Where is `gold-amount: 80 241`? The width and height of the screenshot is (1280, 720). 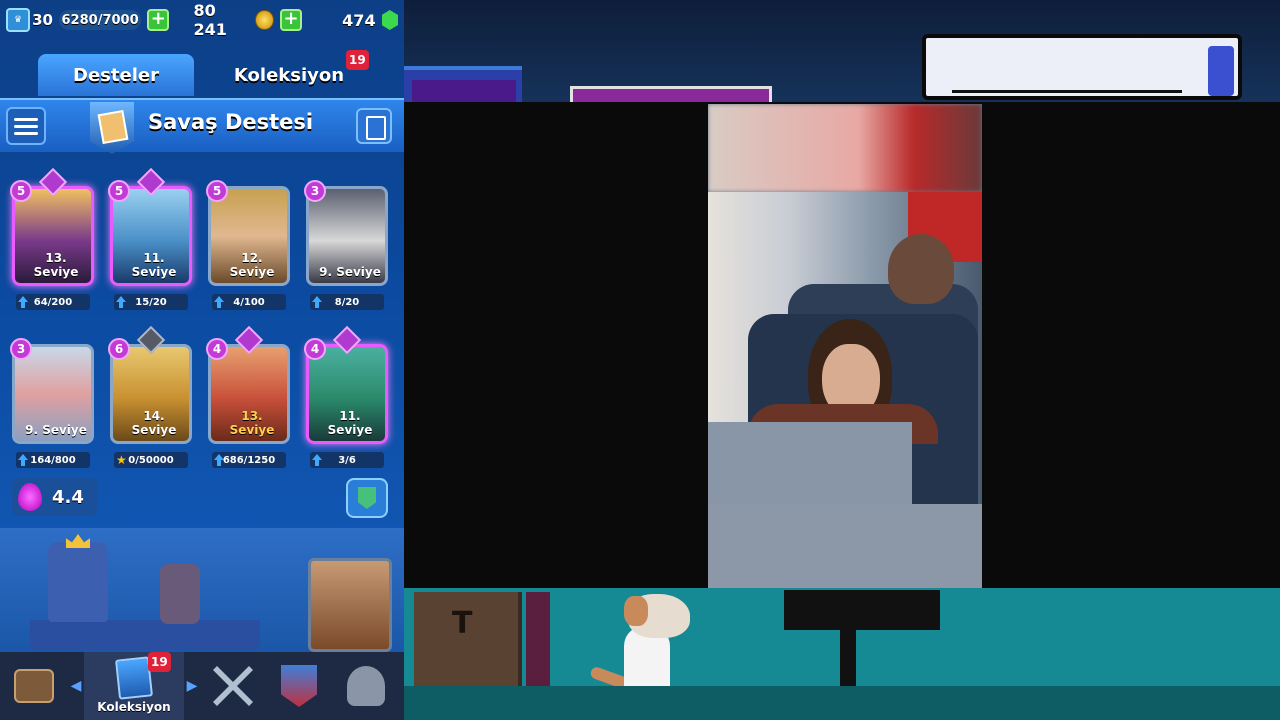
gold-amount: 80 241 is located at coordinates (210, 20).